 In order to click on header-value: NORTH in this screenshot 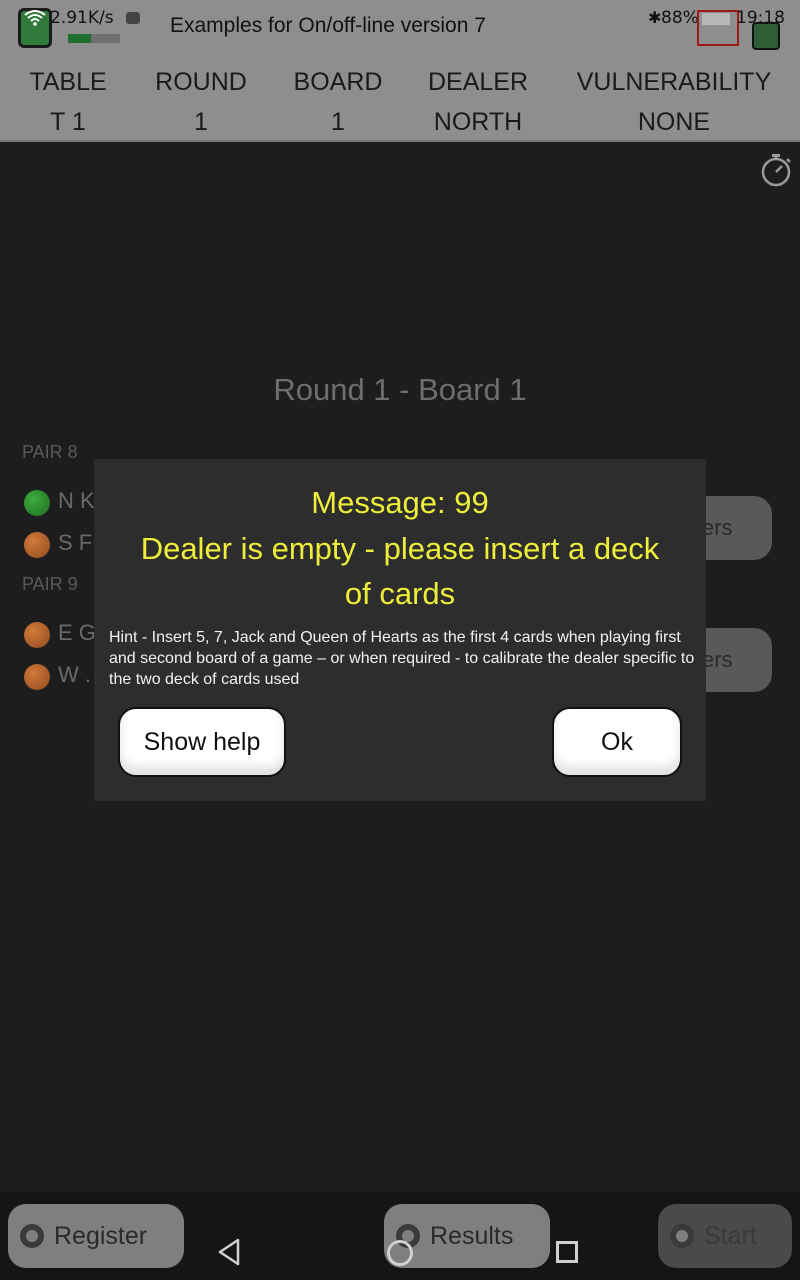, I will do `click(478, 122)`.